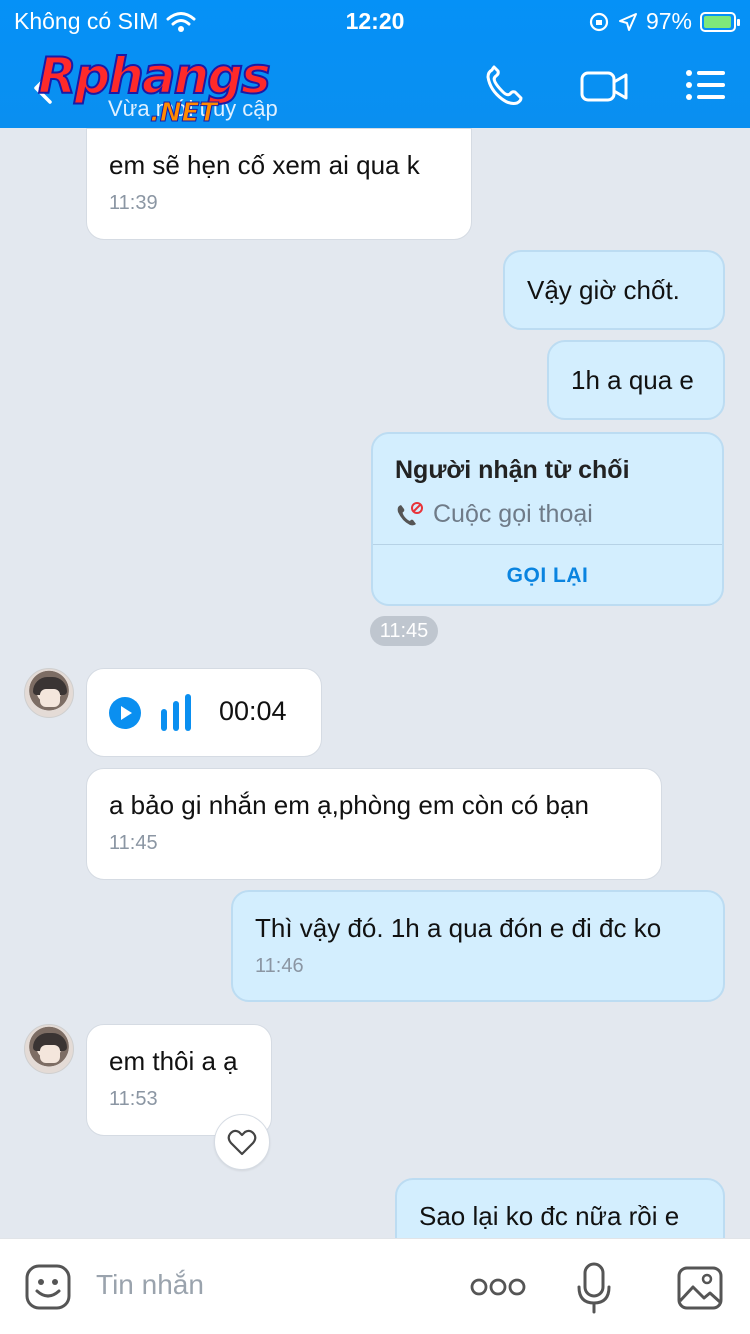 This screenshot has width=750, height=1334. I want to click on voice-duration: 00:04, so click(253, 711).